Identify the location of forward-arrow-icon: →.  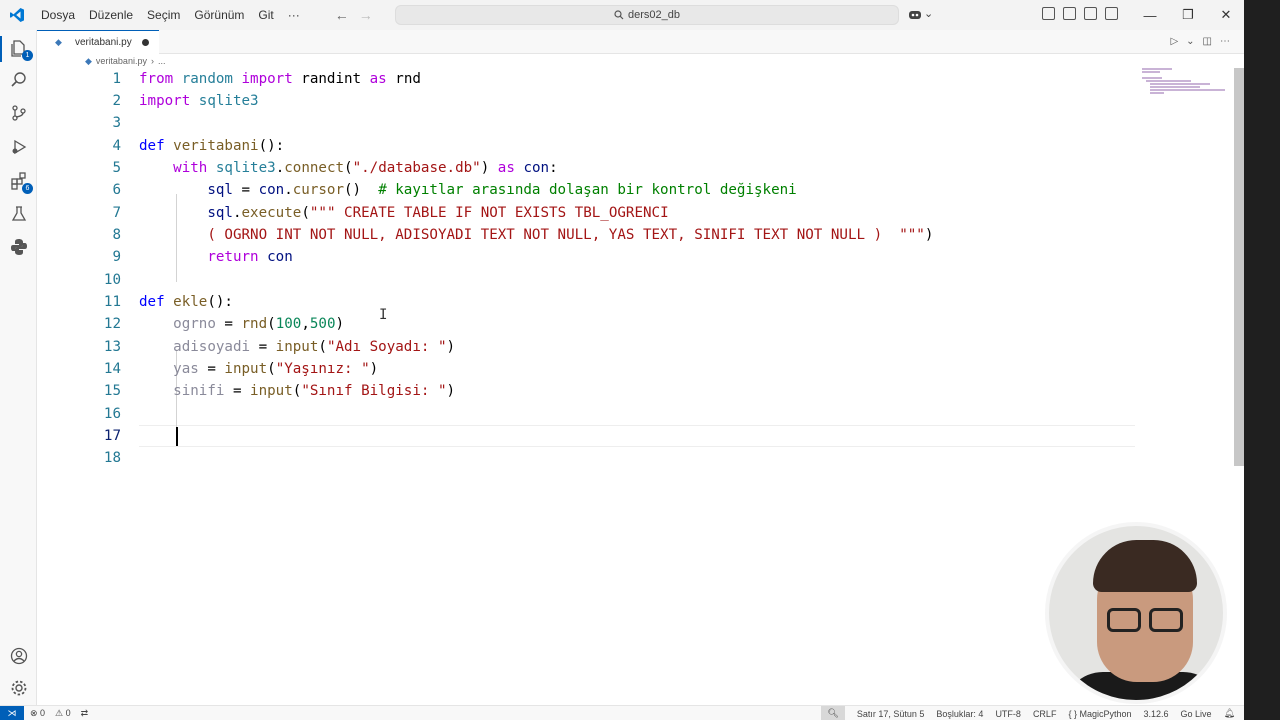
(366, 15).